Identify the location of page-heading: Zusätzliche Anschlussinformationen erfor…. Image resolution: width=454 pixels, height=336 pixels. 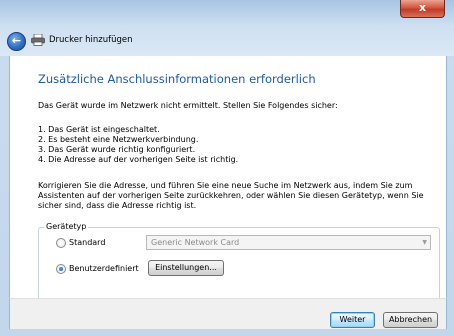
(177, 79).